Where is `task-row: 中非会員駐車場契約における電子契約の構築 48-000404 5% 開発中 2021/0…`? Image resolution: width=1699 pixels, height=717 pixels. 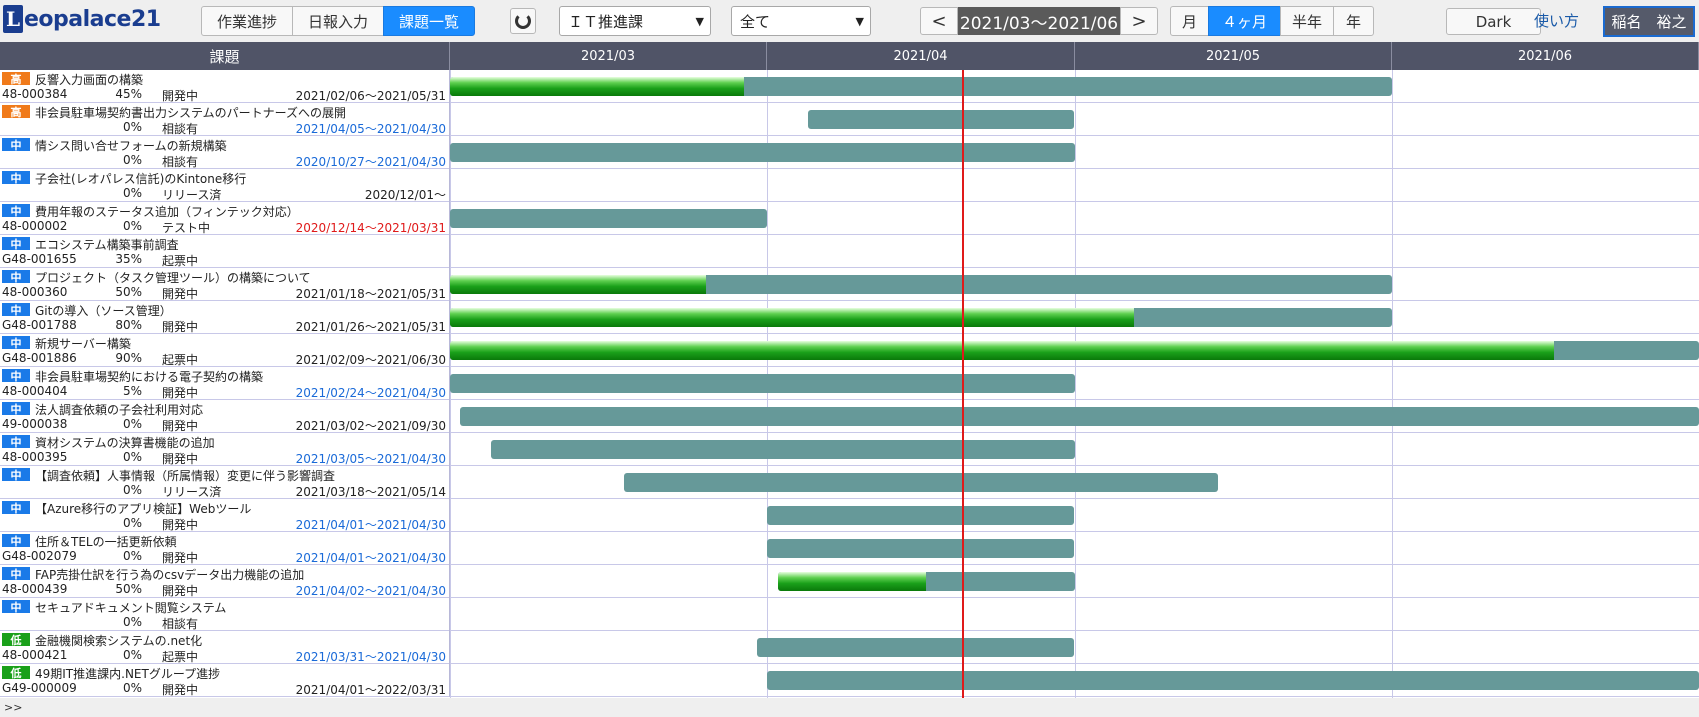 task-row: 中非会員駐車場契約における電子契約の構築 48-000404 5% 開発中 2021/0… is located at coordinates (849, 383).